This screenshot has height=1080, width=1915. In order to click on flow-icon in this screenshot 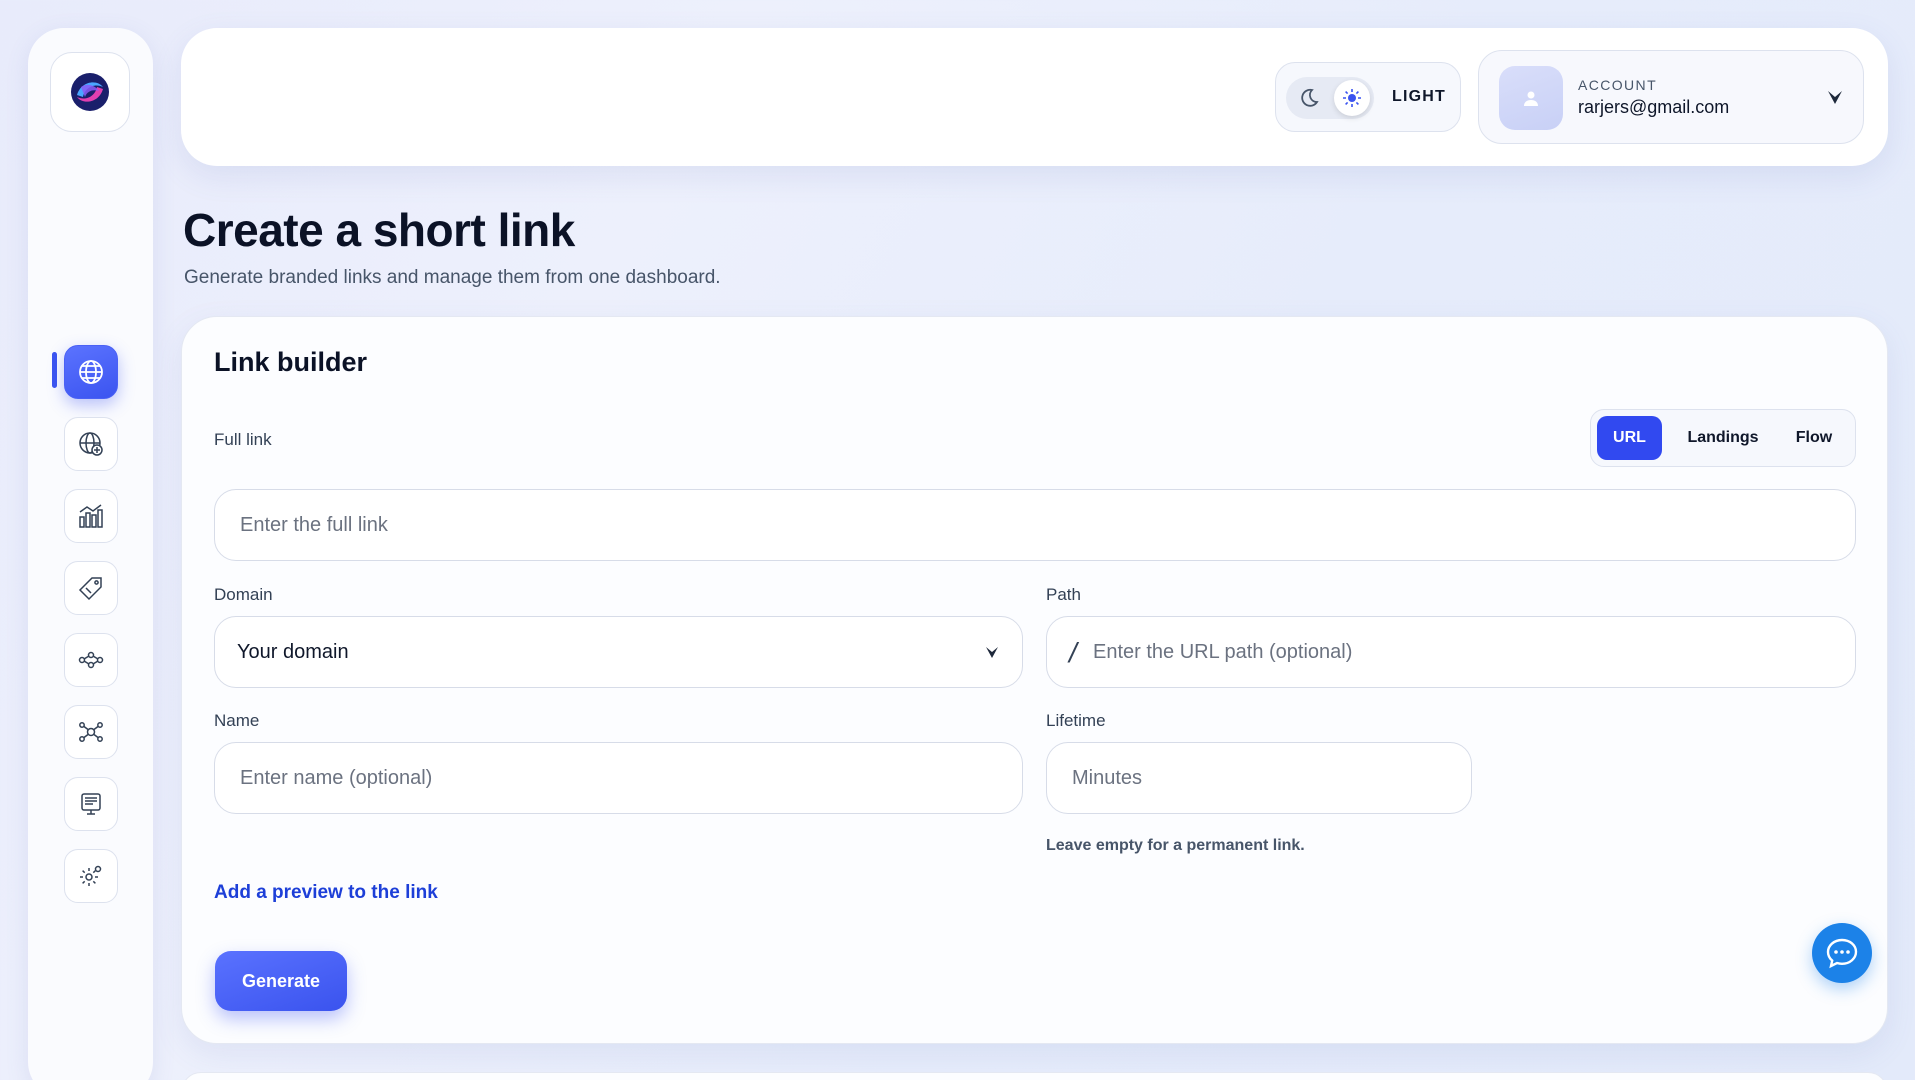, I will do `click(91, 660)`.